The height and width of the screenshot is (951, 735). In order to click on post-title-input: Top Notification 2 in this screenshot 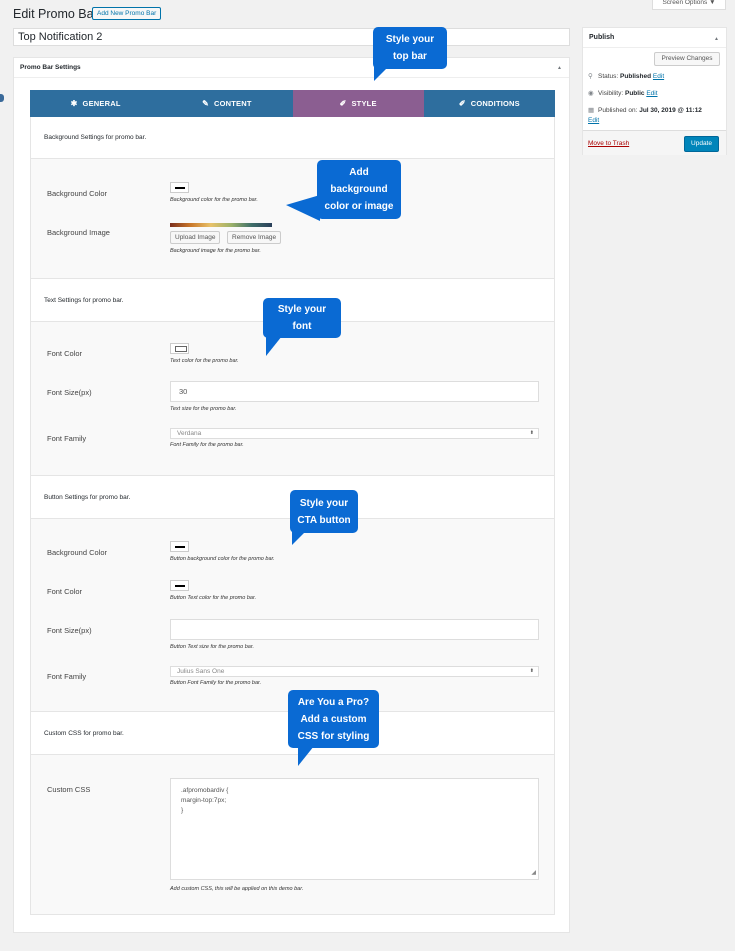, I will do `click(291, 37)`.